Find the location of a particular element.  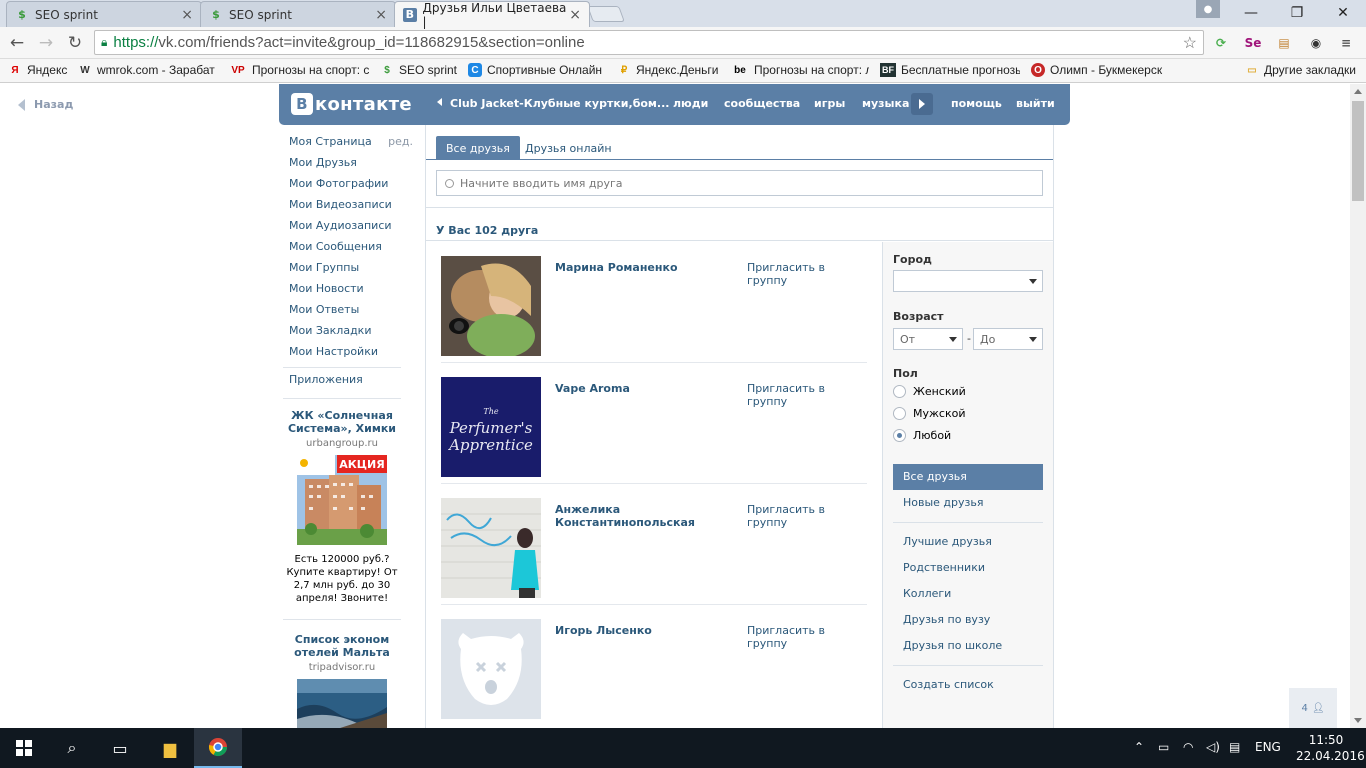

age-from-select: От is located at coordinates (928, 339).